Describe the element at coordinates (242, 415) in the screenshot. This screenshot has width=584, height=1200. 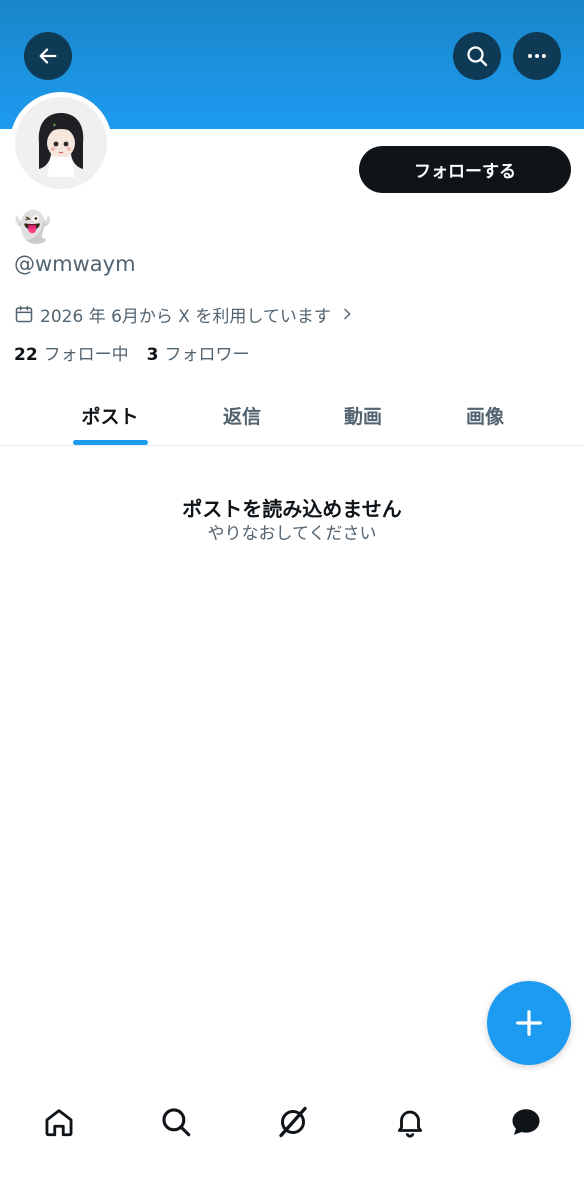
I see `tab-replies: 返信` at that location.